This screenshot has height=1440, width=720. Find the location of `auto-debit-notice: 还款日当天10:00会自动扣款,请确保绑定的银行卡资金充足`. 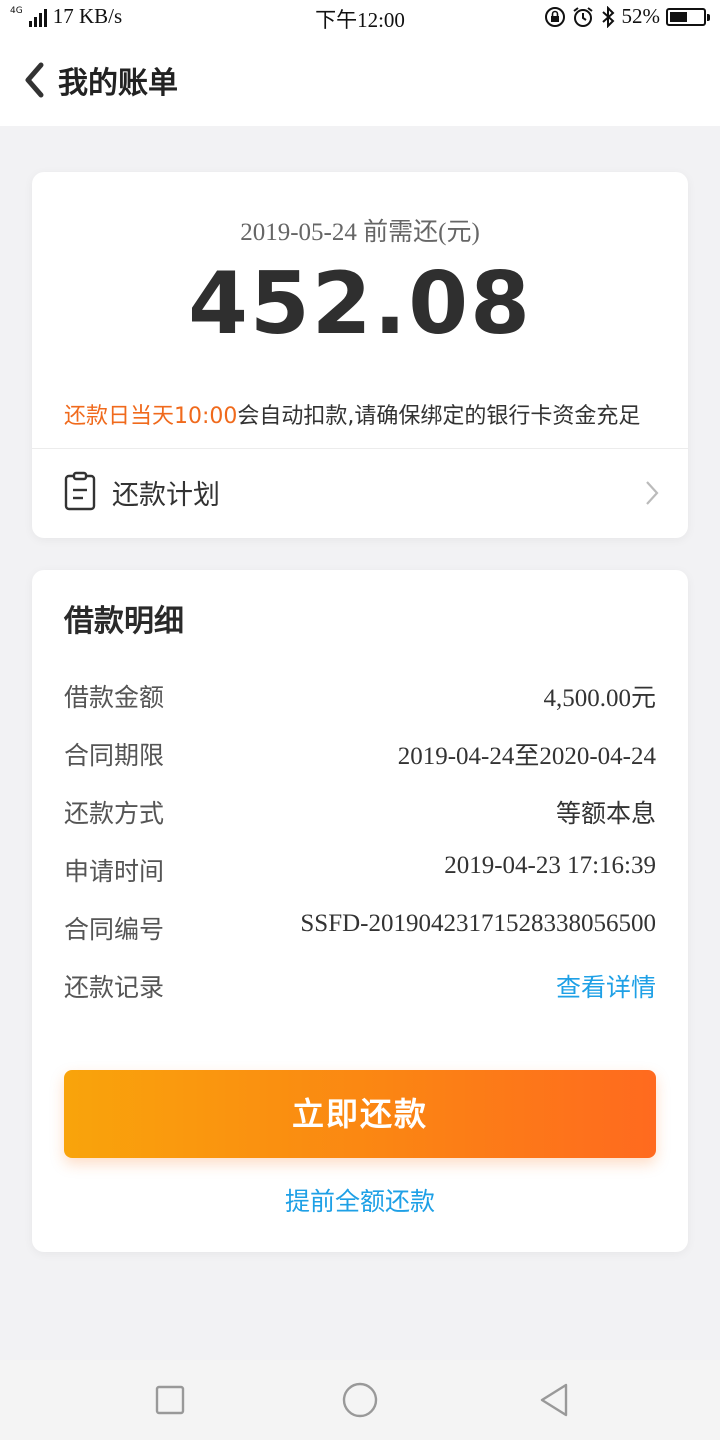

auto-debit-notice: 还款日当天10:00会自动扣款,请确保绑定的银行卡资金充足 is located at coordinates (352, 414).